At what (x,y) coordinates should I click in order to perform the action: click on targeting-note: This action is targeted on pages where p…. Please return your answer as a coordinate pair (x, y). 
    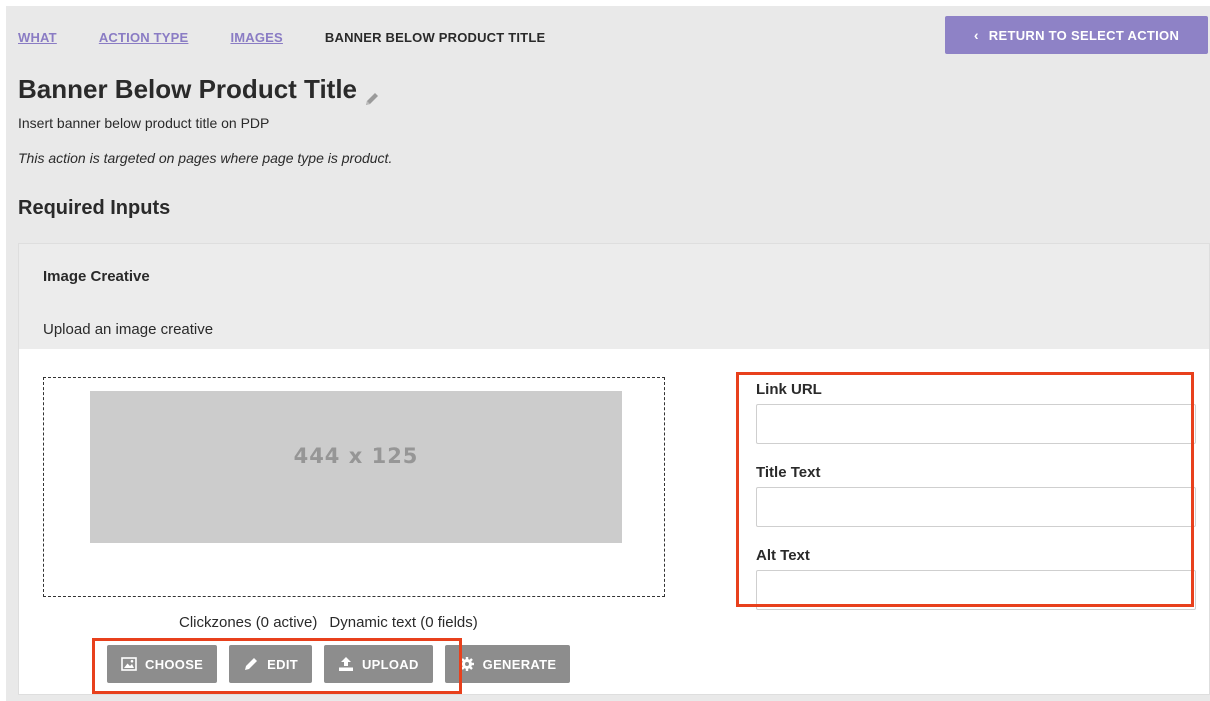
    Looking at the image, I should click on (205, 158).